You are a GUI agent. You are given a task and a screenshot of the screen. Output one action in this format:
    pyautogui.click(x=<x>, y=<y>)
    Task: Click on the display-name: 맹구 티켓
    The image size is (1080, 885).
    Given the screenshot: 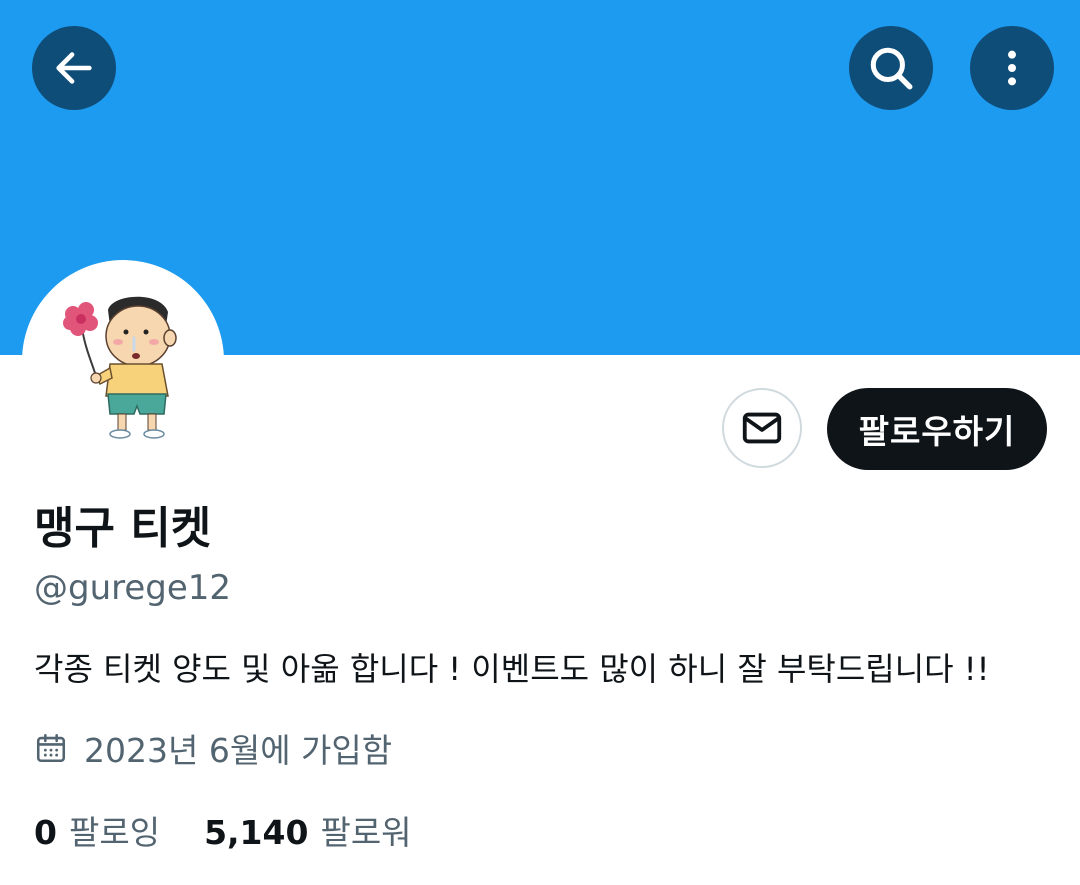 What is the action you would take?
    pyautogui.click(x=123, y=528)
    